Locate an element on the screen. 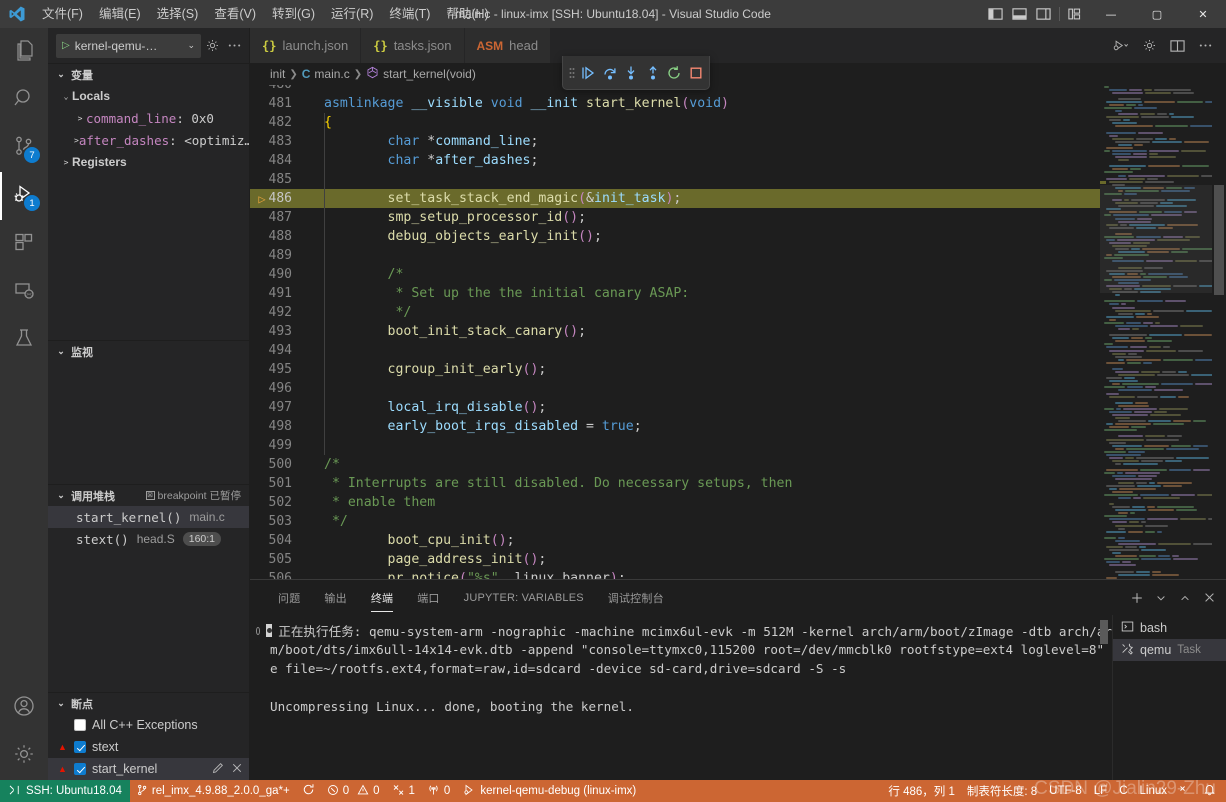 The width and height of the screenshot is (1226, 802). code-line-492: 492 */ is located at coordinates (738, 312).